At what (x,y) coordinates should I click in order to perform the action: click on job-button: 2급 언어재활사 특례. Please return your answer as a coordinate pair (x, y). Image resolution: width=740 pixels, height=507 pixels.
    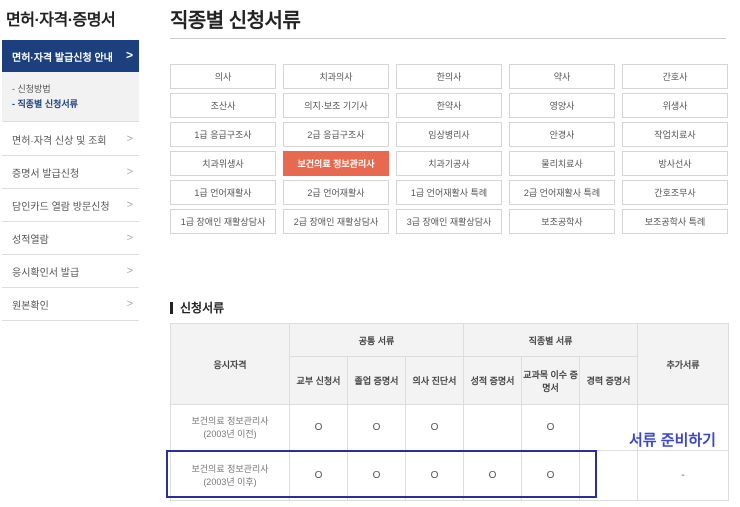
    Looking at the image, I should click on (562, 192).